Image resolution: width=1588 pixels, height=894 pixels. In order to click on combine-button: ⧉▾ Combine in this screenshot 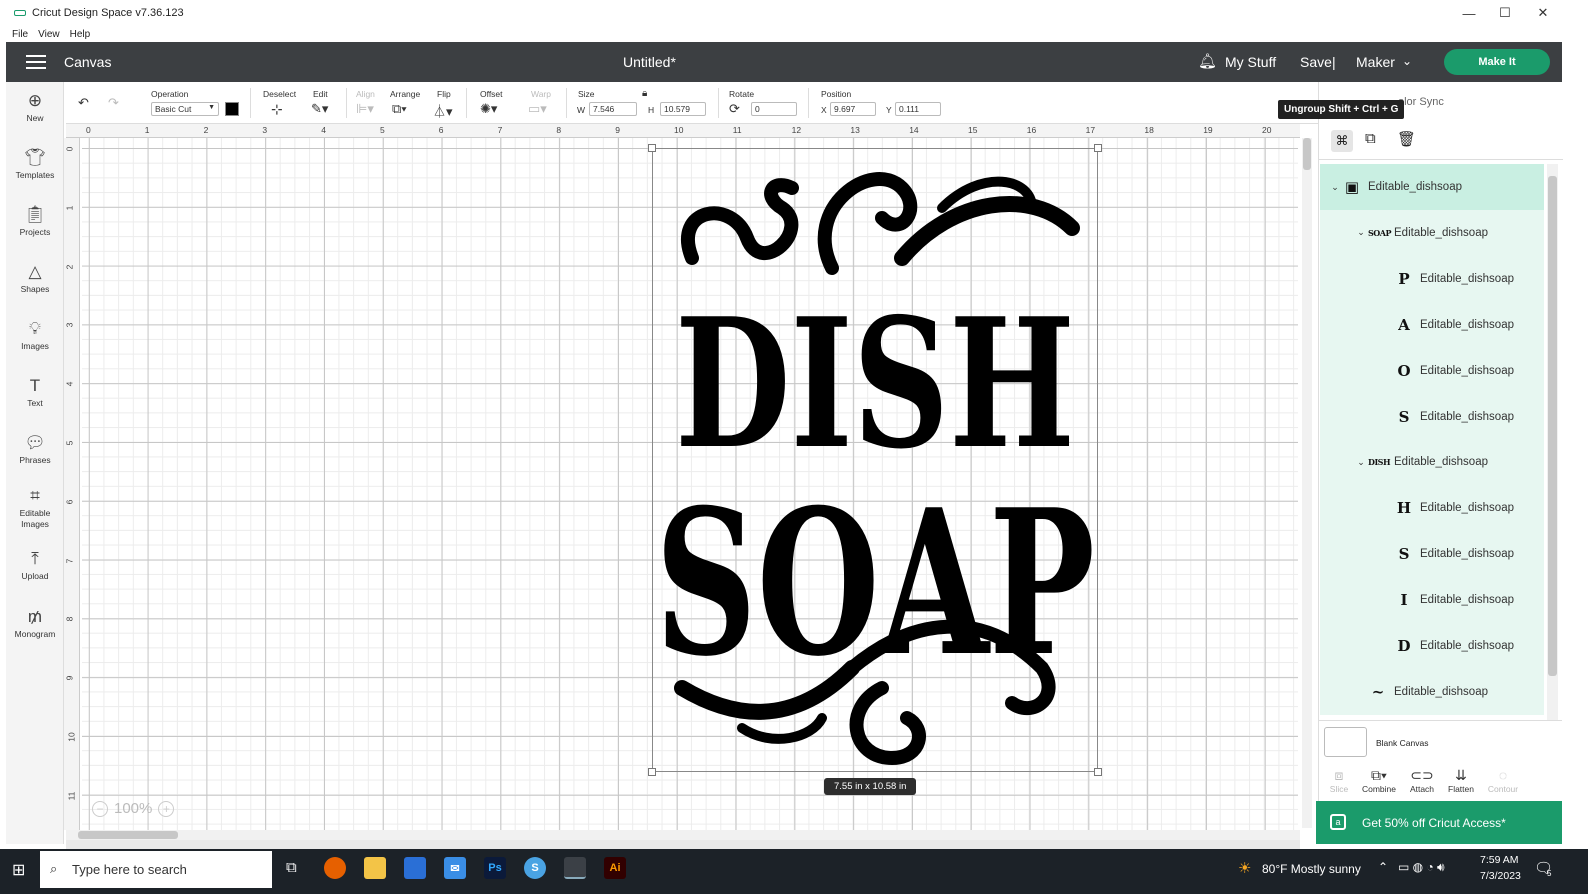, I will do `click(1379, 780)`.